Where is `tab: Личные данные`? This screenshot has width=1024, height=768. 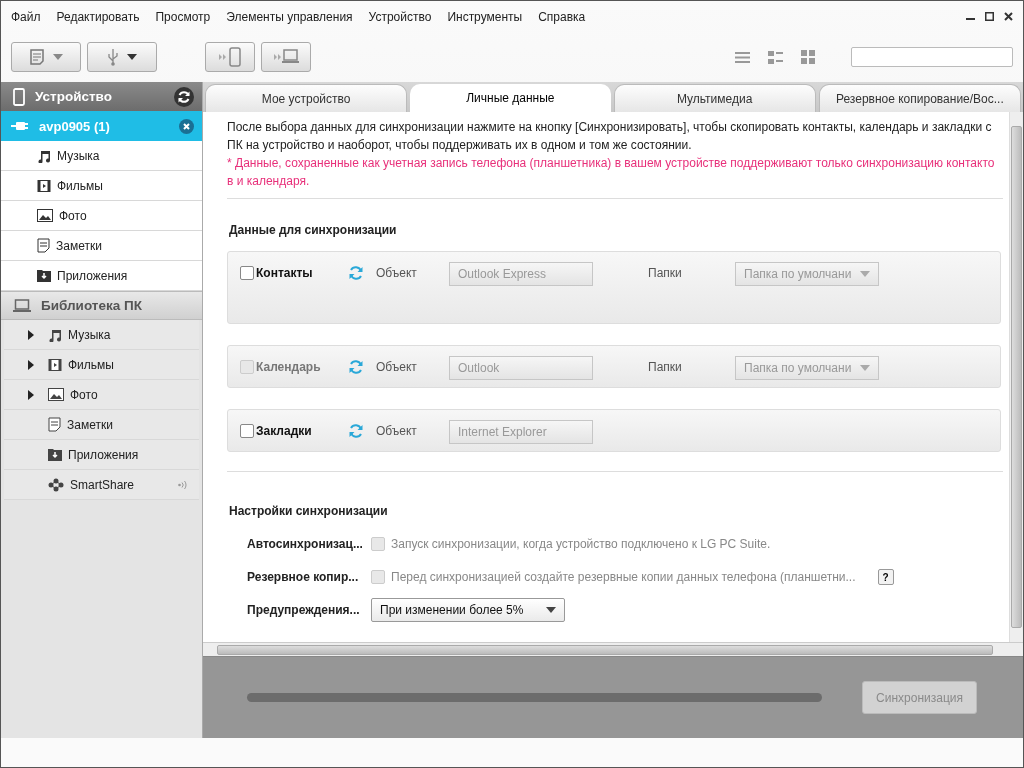 tab: Личные данные is located at coordinates (510, 98).